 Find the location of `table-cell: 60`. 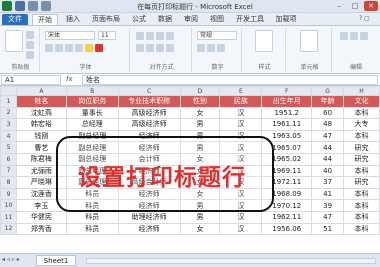

table-cell: 60 is located at coordinates (328, 113).